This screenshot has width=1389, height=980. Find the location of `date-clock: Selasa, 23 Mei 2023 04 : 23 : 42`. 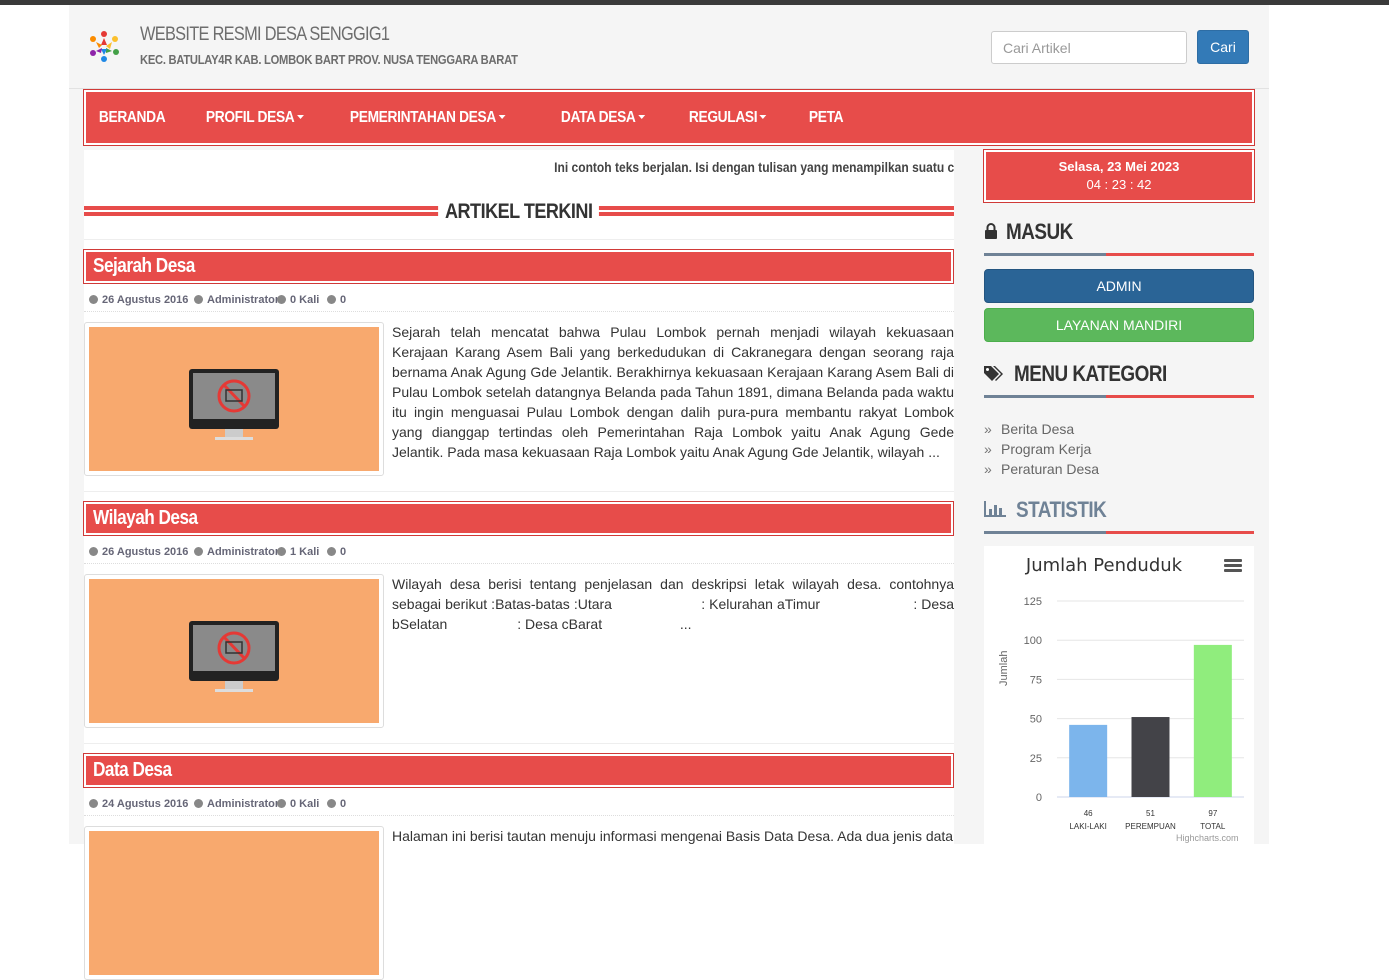

date-clock: Selasa, 23 Mei 2023 04 : 23 : 42 is located at coordinates (1119, 176).